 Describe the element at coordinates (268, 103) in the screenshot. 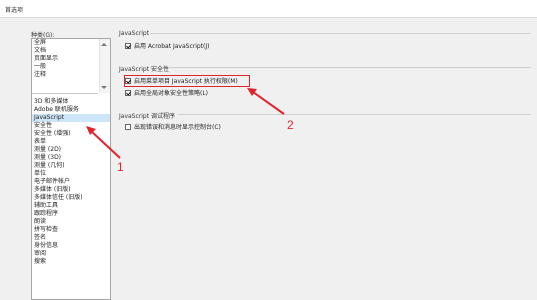

I see `arrow-2-line` at that location.